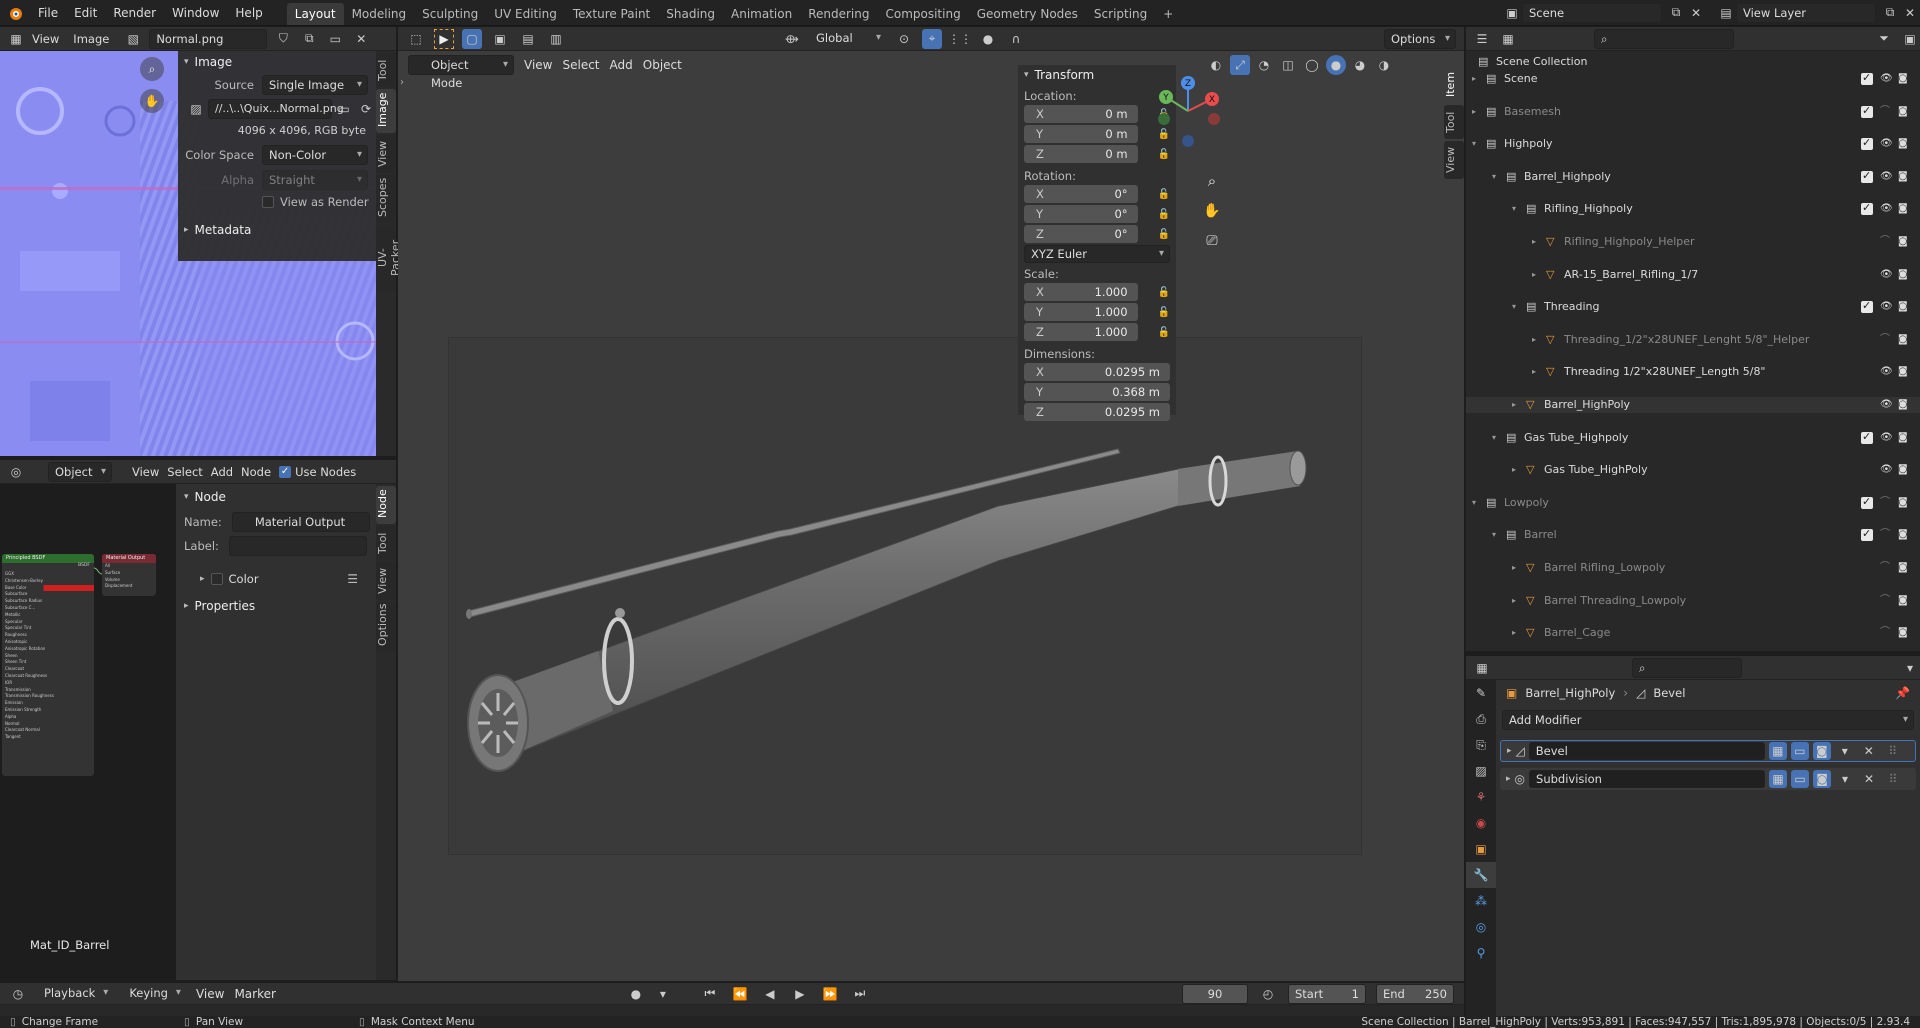 This screenshot has height=1028, width=1920. I want to click on bevel-modifier-row: ▸ ◿ Bevel ▦ ▭ ◙ ▾ ✕ ⠿, so click(1708, 751).